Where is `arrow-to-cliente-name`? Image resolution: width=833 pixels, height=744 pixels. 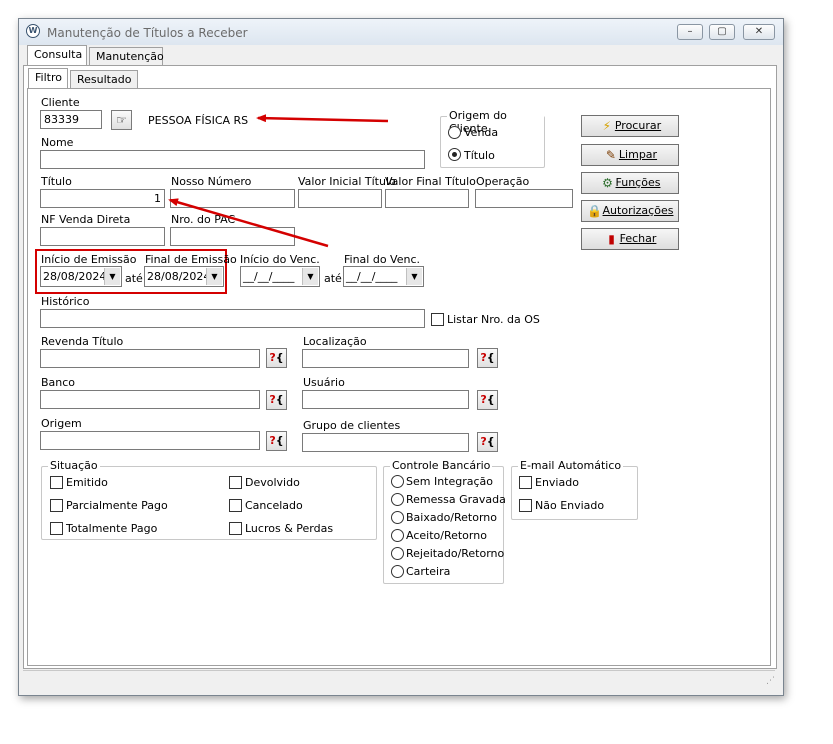
arrow-to-cliente-name is located at coordinates (322, 118).